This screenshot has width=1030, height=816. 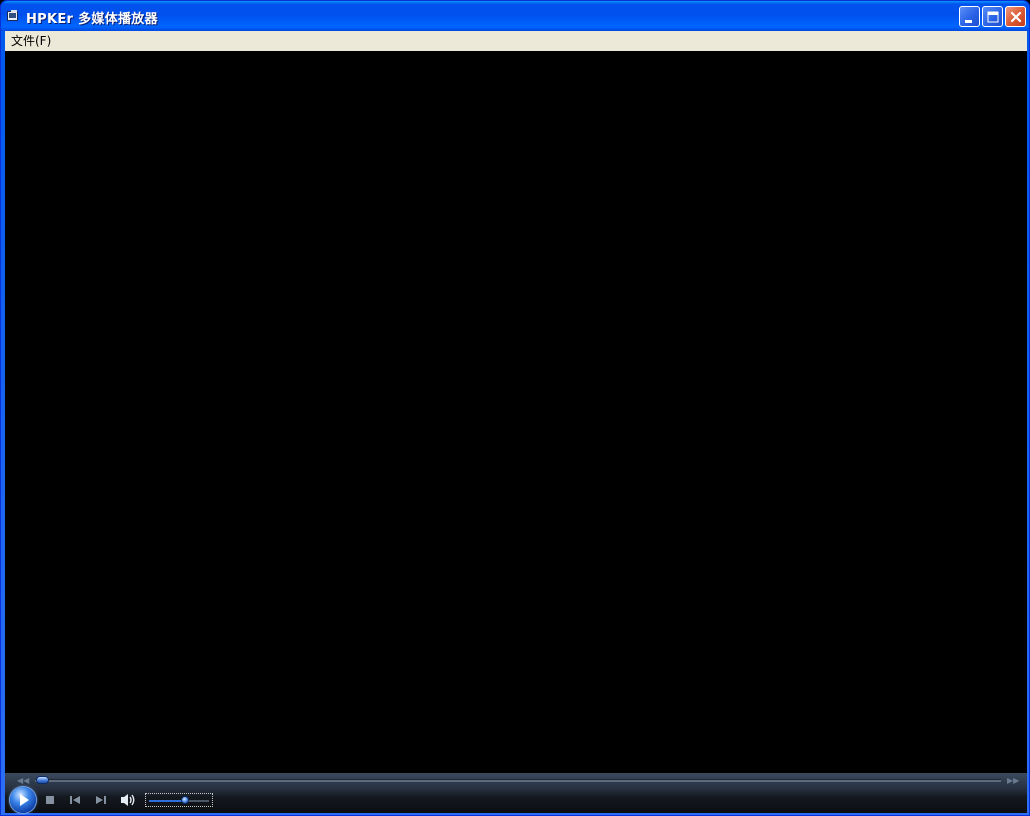 What do you see at coordinates (968, 21) in the screenshot?
I see `minimize-icon` at bounding box center [968, 21].